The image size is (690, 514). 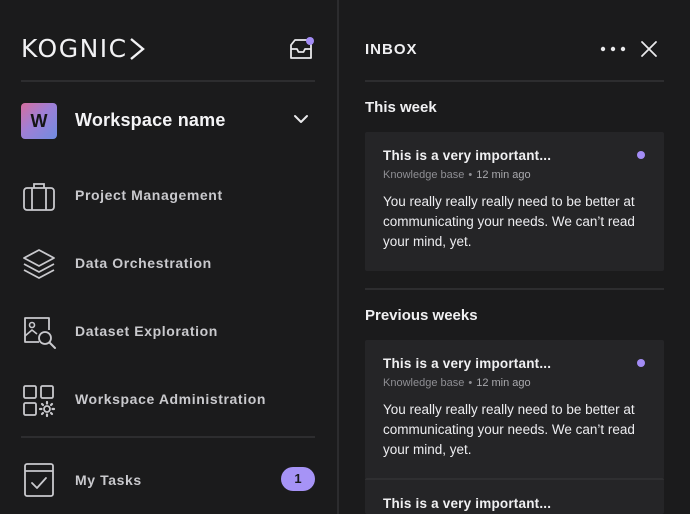 What do you see at coordinates (168, 480) in the screenshot?
I see `nav-item-my-tasks: My Tasks 1` at bounding box center [168, 480].